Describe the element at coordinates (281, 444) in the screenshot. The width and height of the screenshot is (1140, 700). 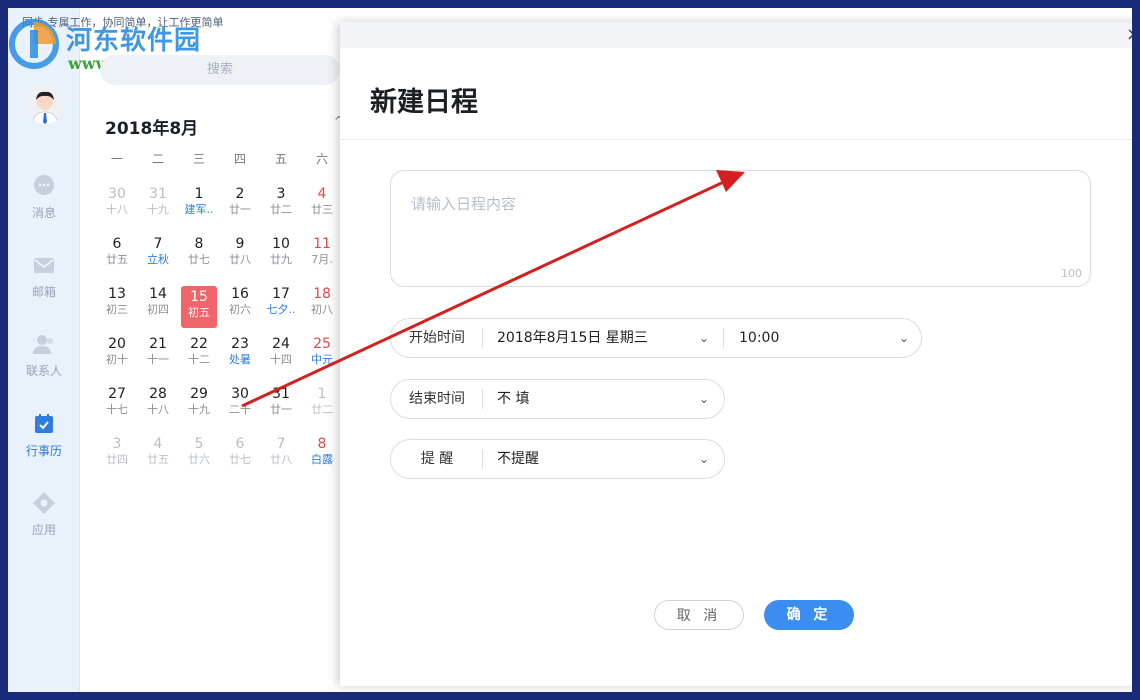
I see `day-number: 7` at that location.